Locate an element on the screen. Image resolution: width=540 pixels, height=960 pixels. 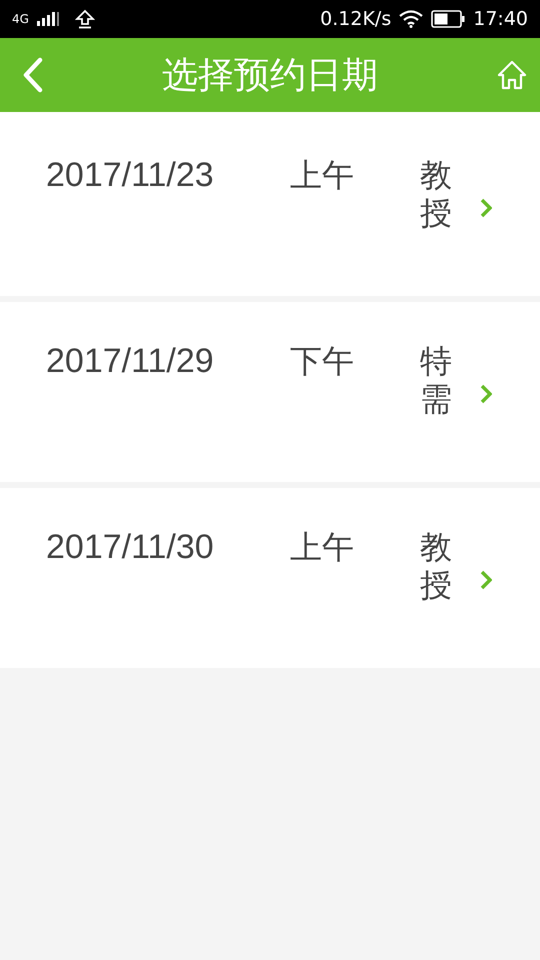
clock: 17:40 is located at coordinates (500, 19).